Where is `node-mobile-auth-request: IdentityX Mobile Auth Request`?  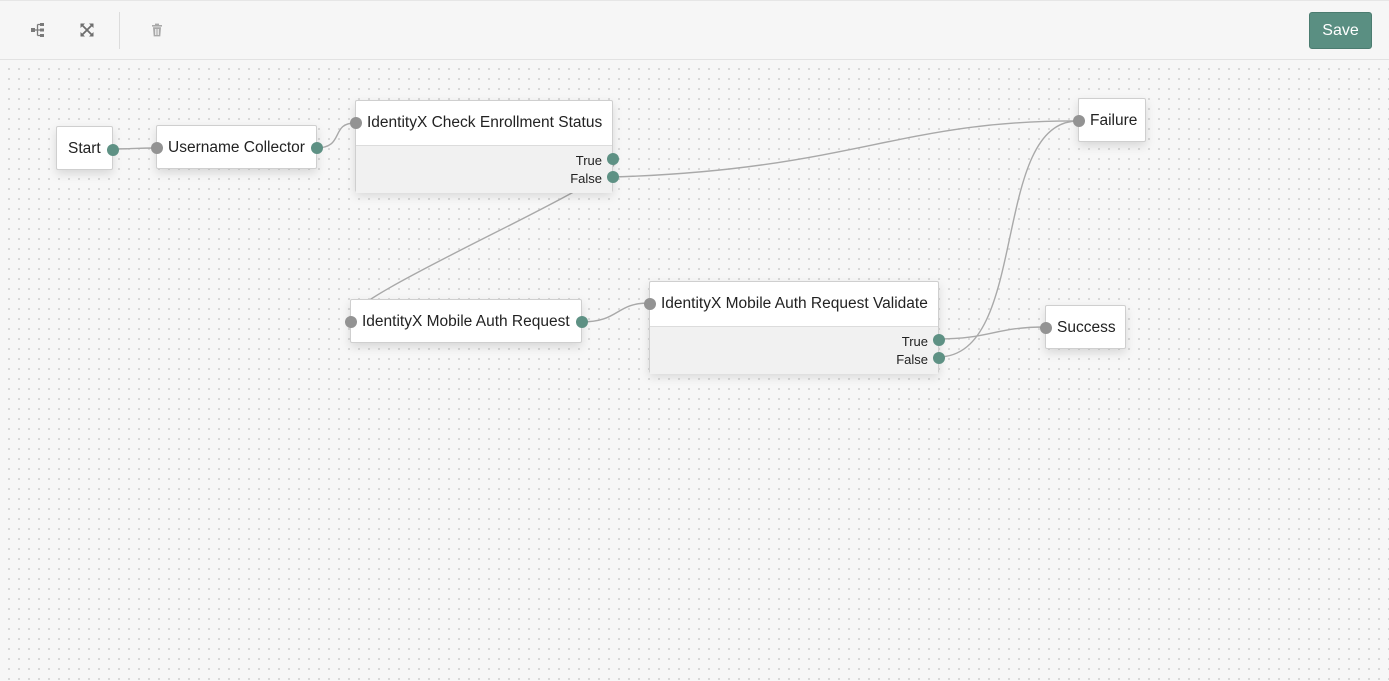
node-mobile-auth-request: IdentityX Mobile Auth Request is located at coordinates (466, 321).